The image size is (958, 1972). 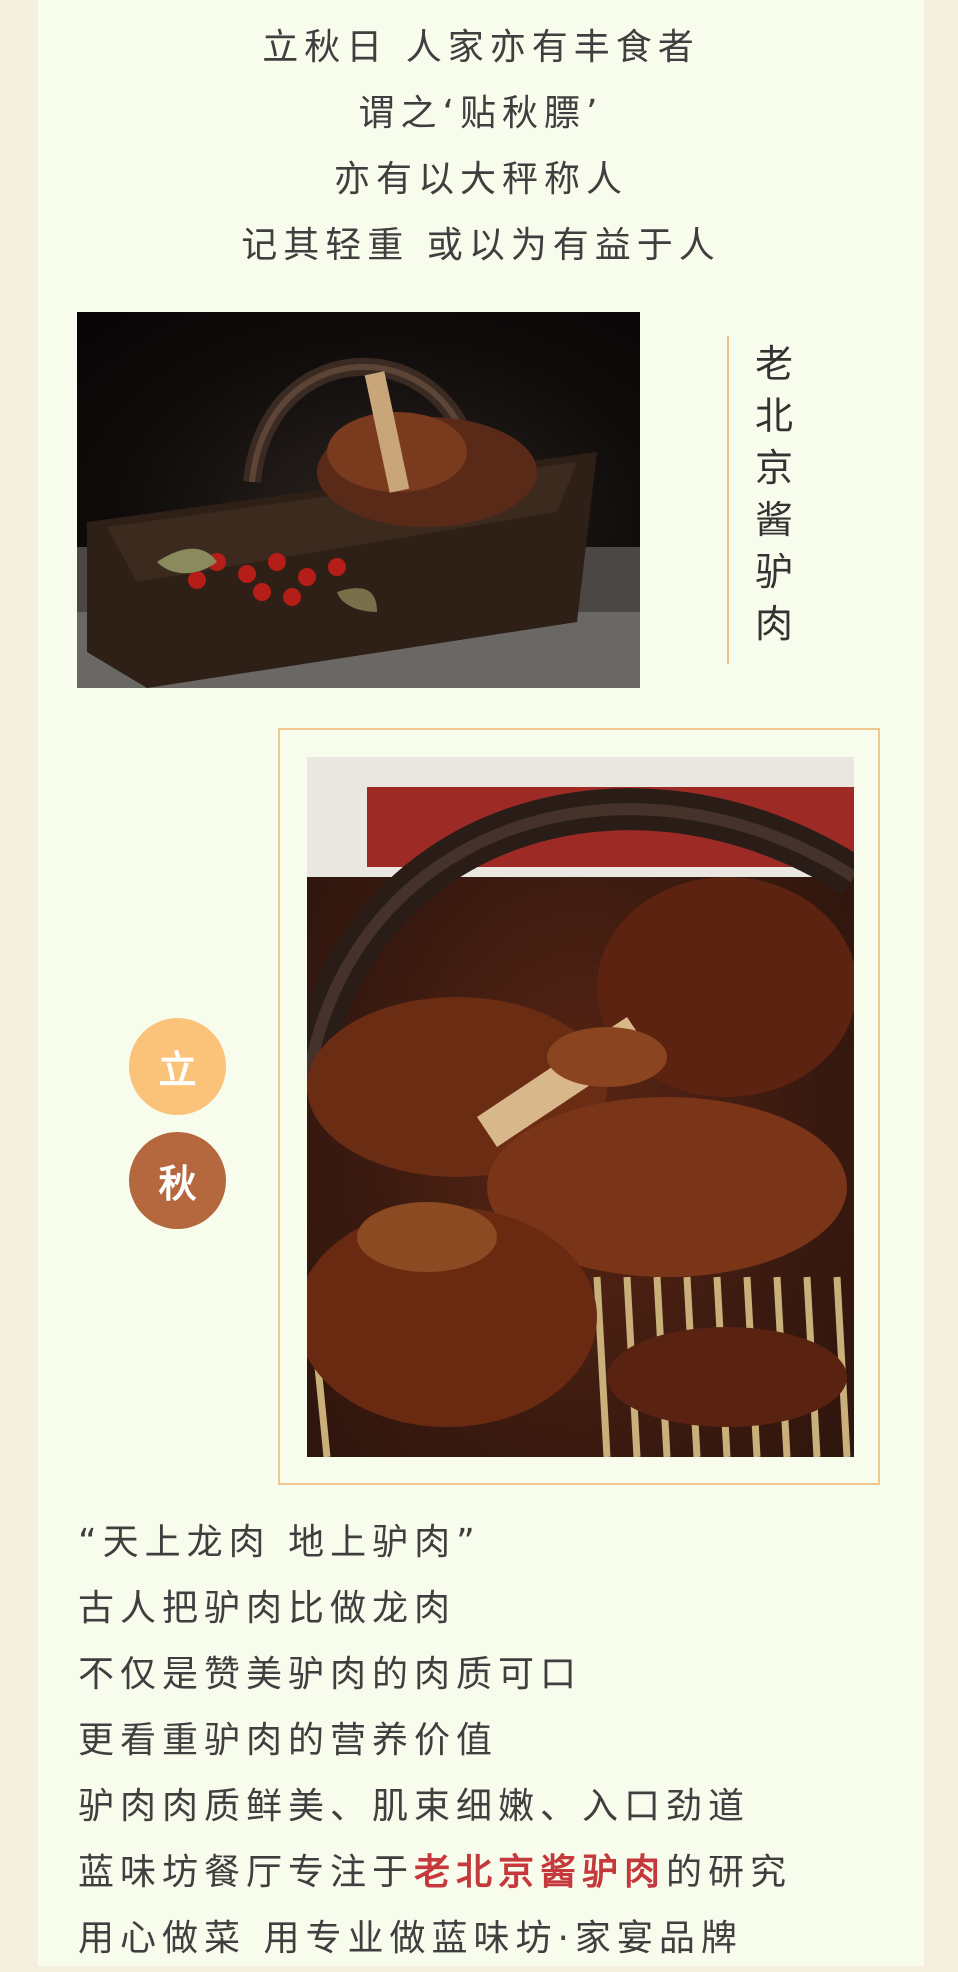 I want to click on badge-qiu: 秋, so click(x=177, y=1180).